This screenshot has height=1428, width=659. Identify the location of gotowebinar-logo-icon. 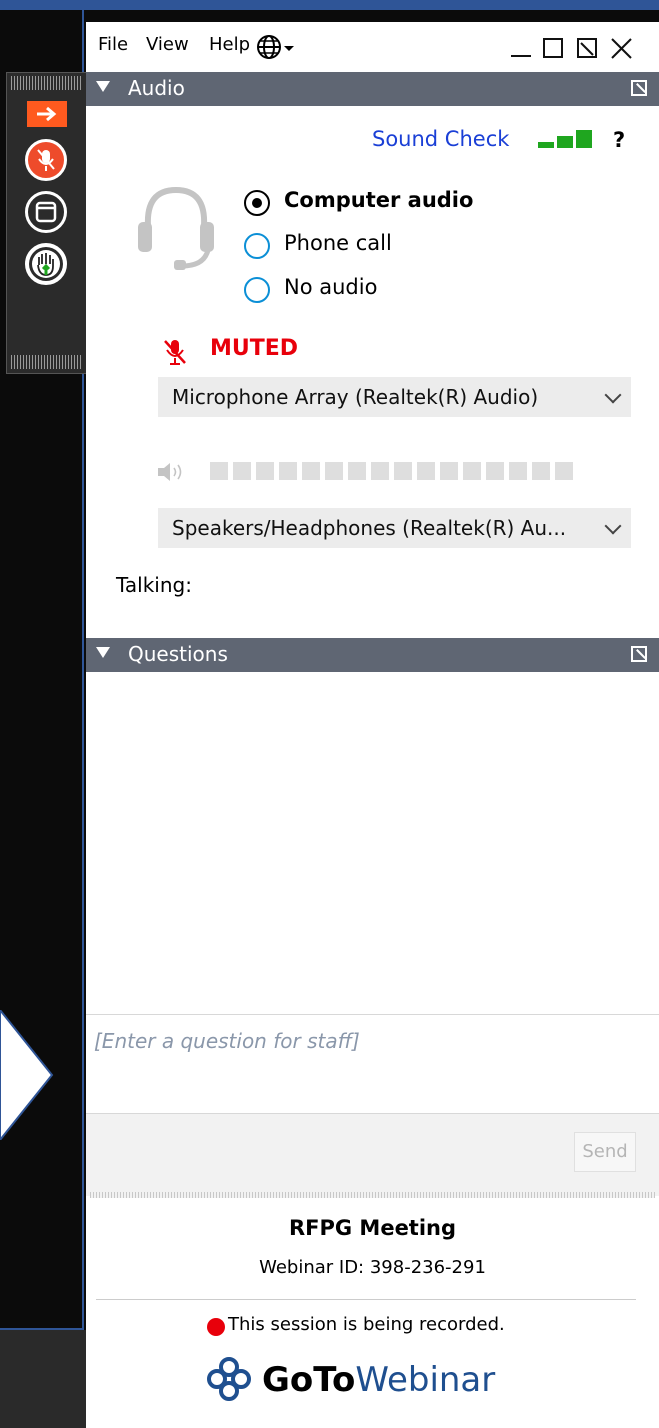
(229, 1379).